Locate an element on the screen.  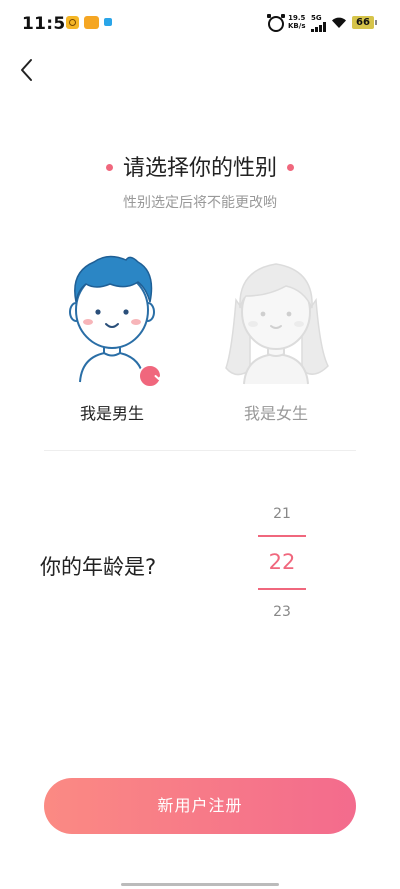
gender-label-male: 我是男生 is located at coordinates (111, 413).